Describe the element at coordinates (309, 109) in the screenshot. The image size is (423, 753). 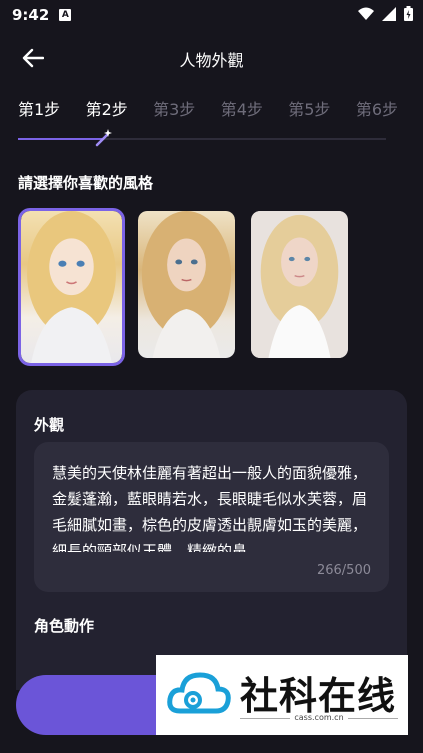
I see `step-5: 第5步` at that location.